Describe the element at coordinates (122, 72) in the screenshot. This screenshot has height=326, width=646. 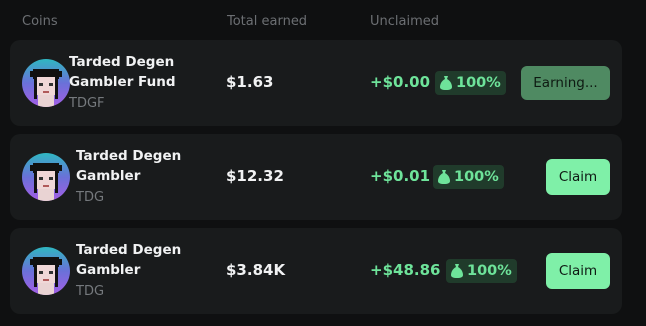
I see `coin-name: Tarded Degen Gambler Fund` at that location.